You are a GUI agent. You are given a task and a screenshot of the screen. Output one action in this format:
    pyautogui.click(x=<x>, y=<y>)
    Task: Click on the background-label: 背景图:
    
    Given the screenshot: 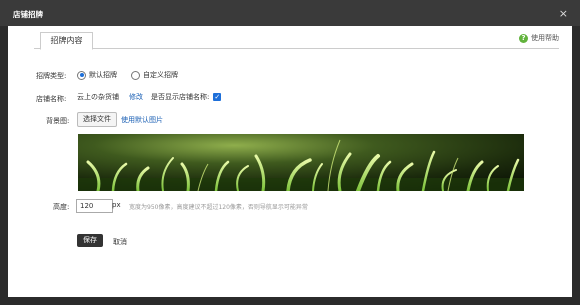 What is the action you would take?
    pyautogui.click(x=58, y=121)
    